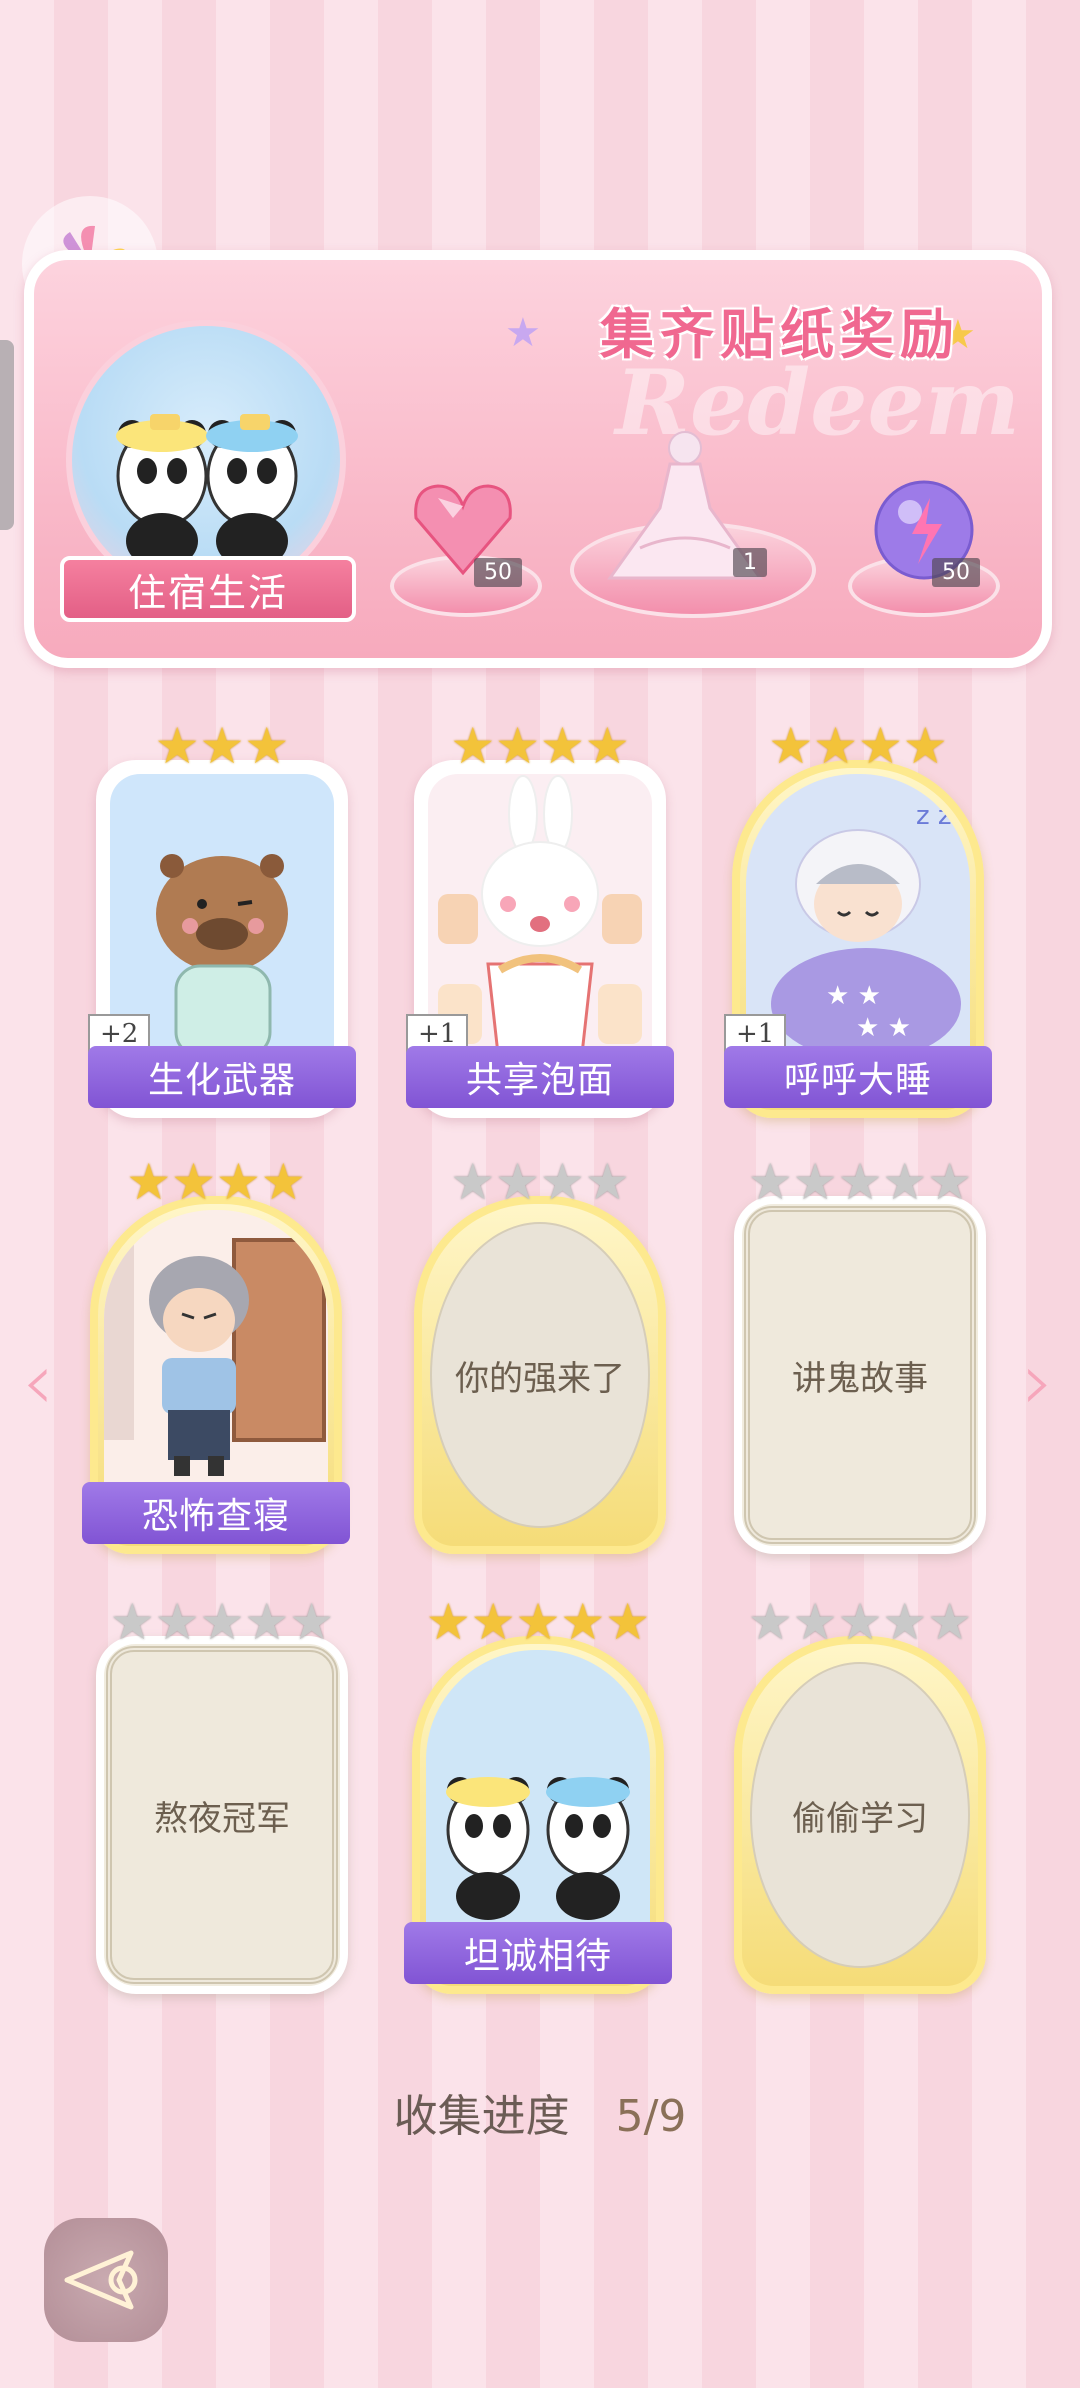  I want to click on back-arrow-icon, so click(101, 2280).